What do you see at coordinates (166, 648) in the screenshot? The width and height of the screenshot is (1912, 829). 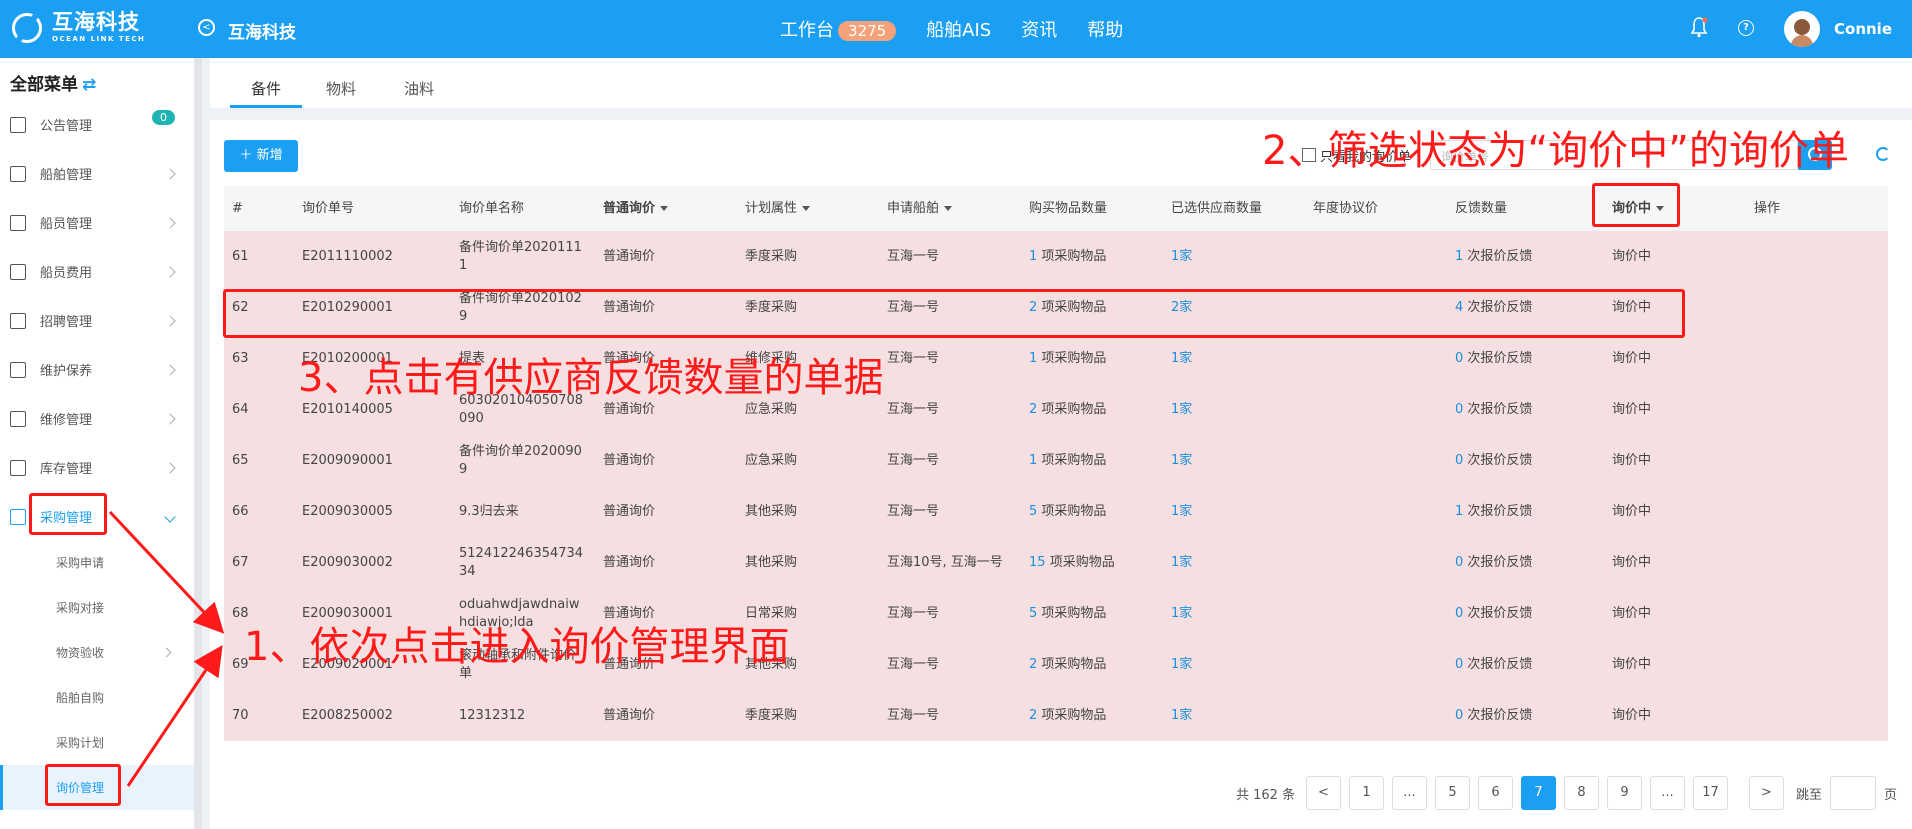 I see `annotation-arrows` at bounding box center [166, 648].